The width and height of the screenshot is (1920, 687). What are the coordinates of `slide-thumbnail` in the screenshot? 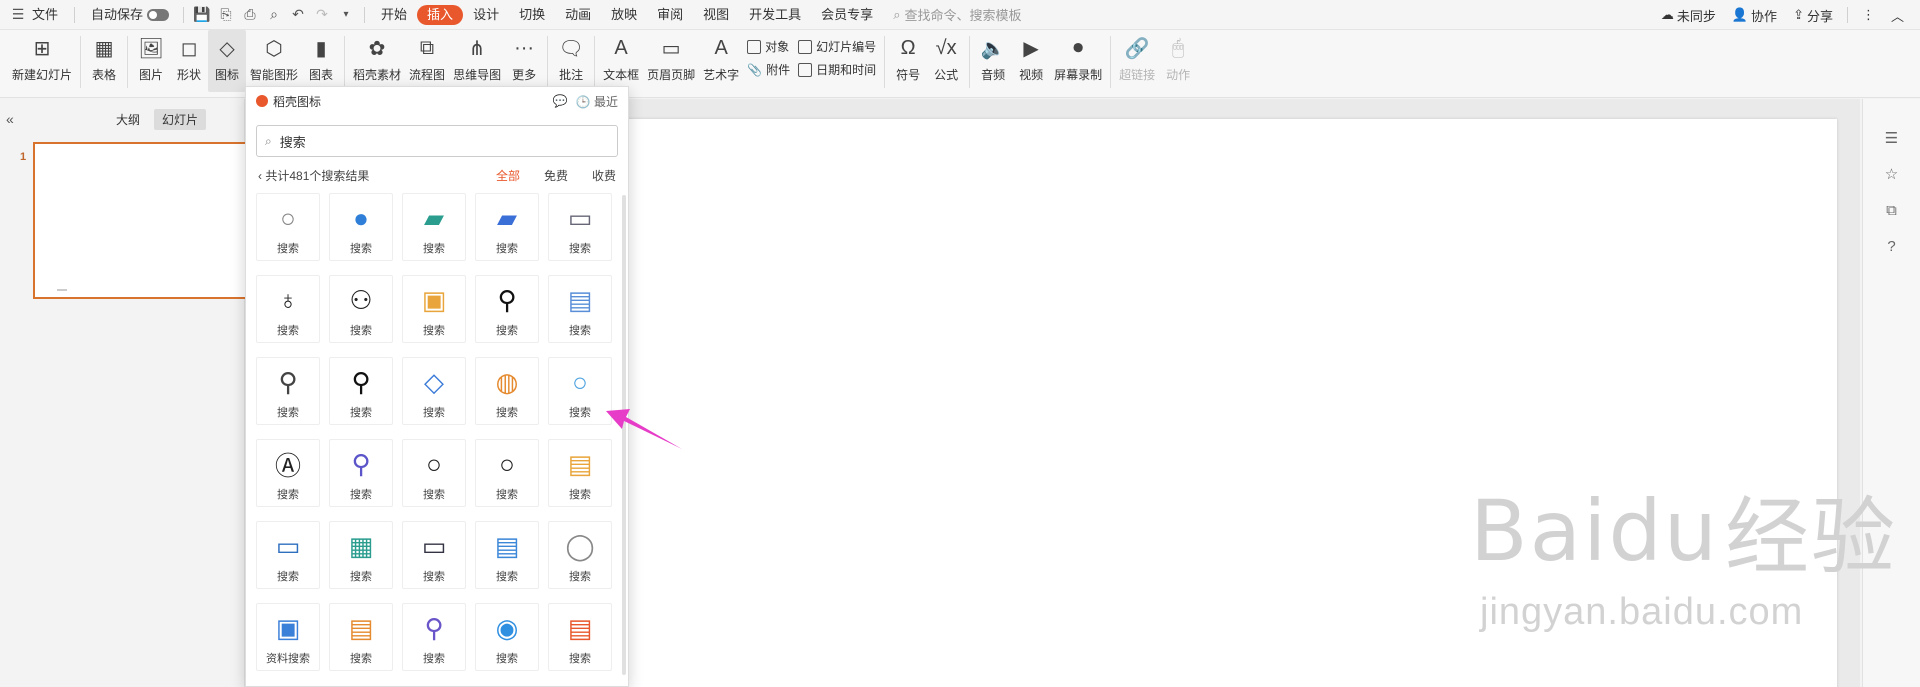 It's located at (140, 220).